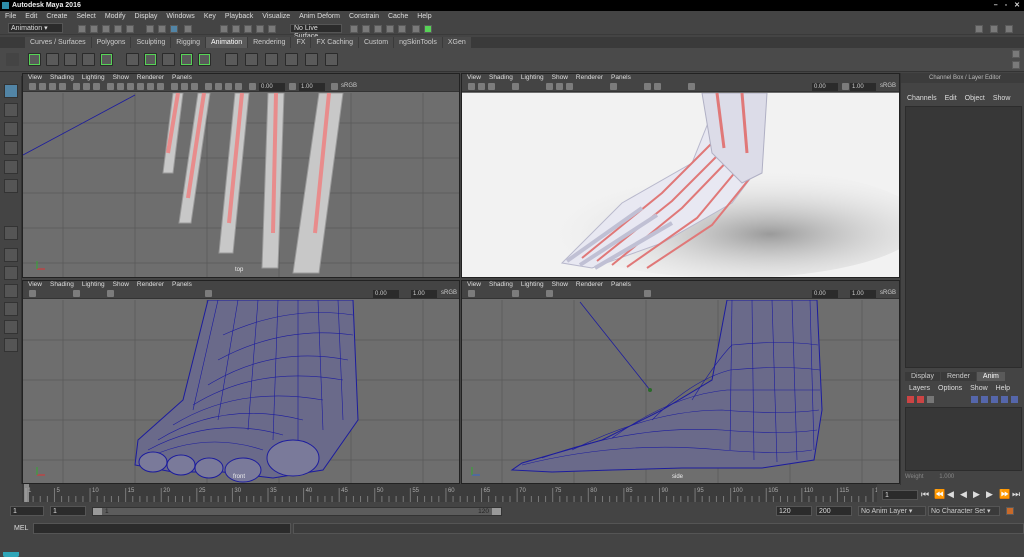 This screenshot has height=557, width=1024. What do you see at coordinates (130, 29) in the screenshot?
I see `redo-icon` at bounding box center [130, 29].